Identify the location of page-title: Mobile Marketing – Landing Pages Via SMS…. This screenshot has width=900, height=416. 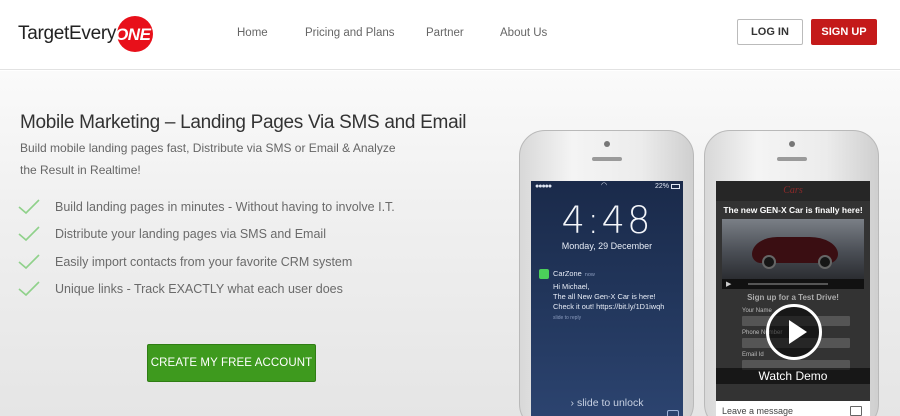
(243, 122).